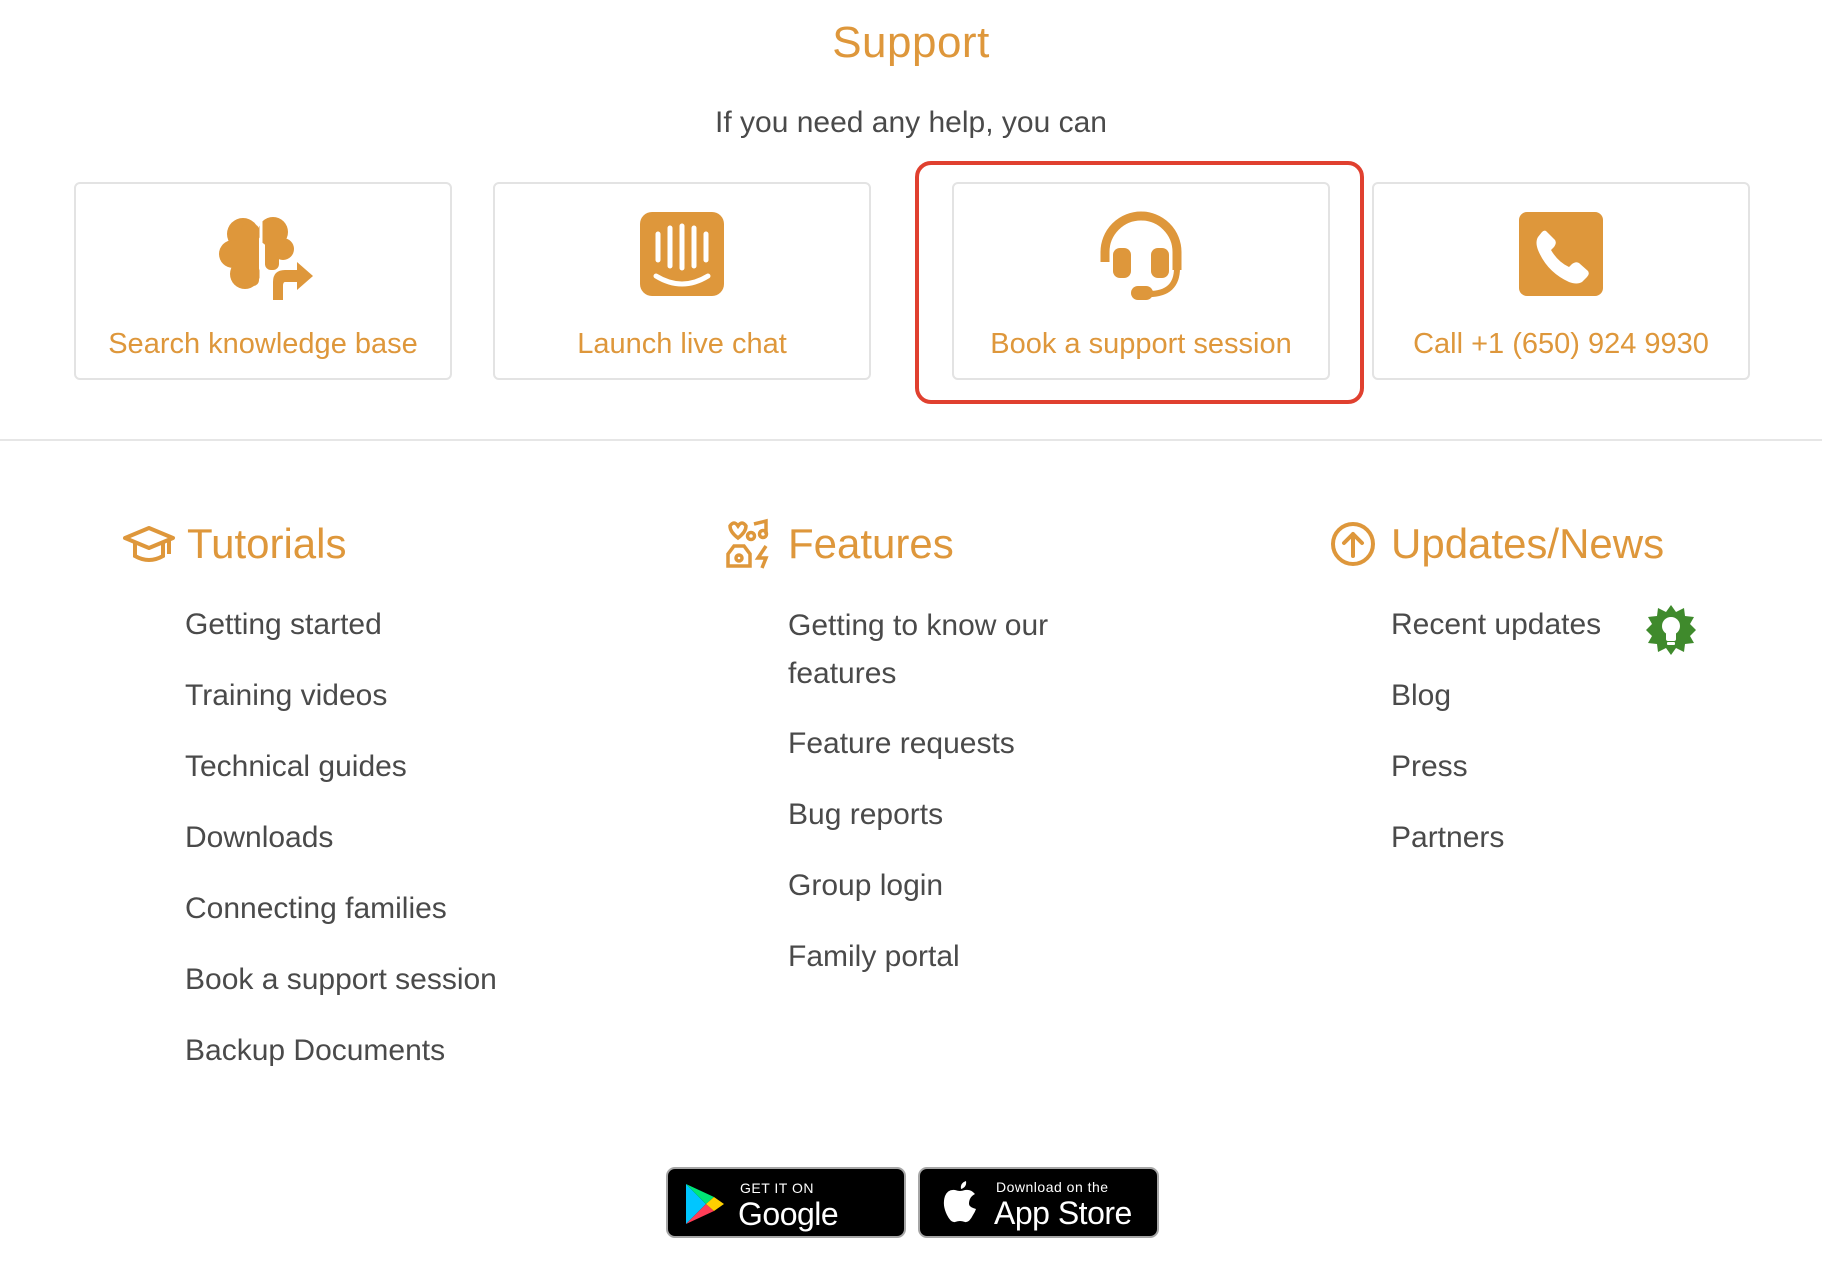  I want to click on updates-link-partners: Partners, so click(1447, 838).